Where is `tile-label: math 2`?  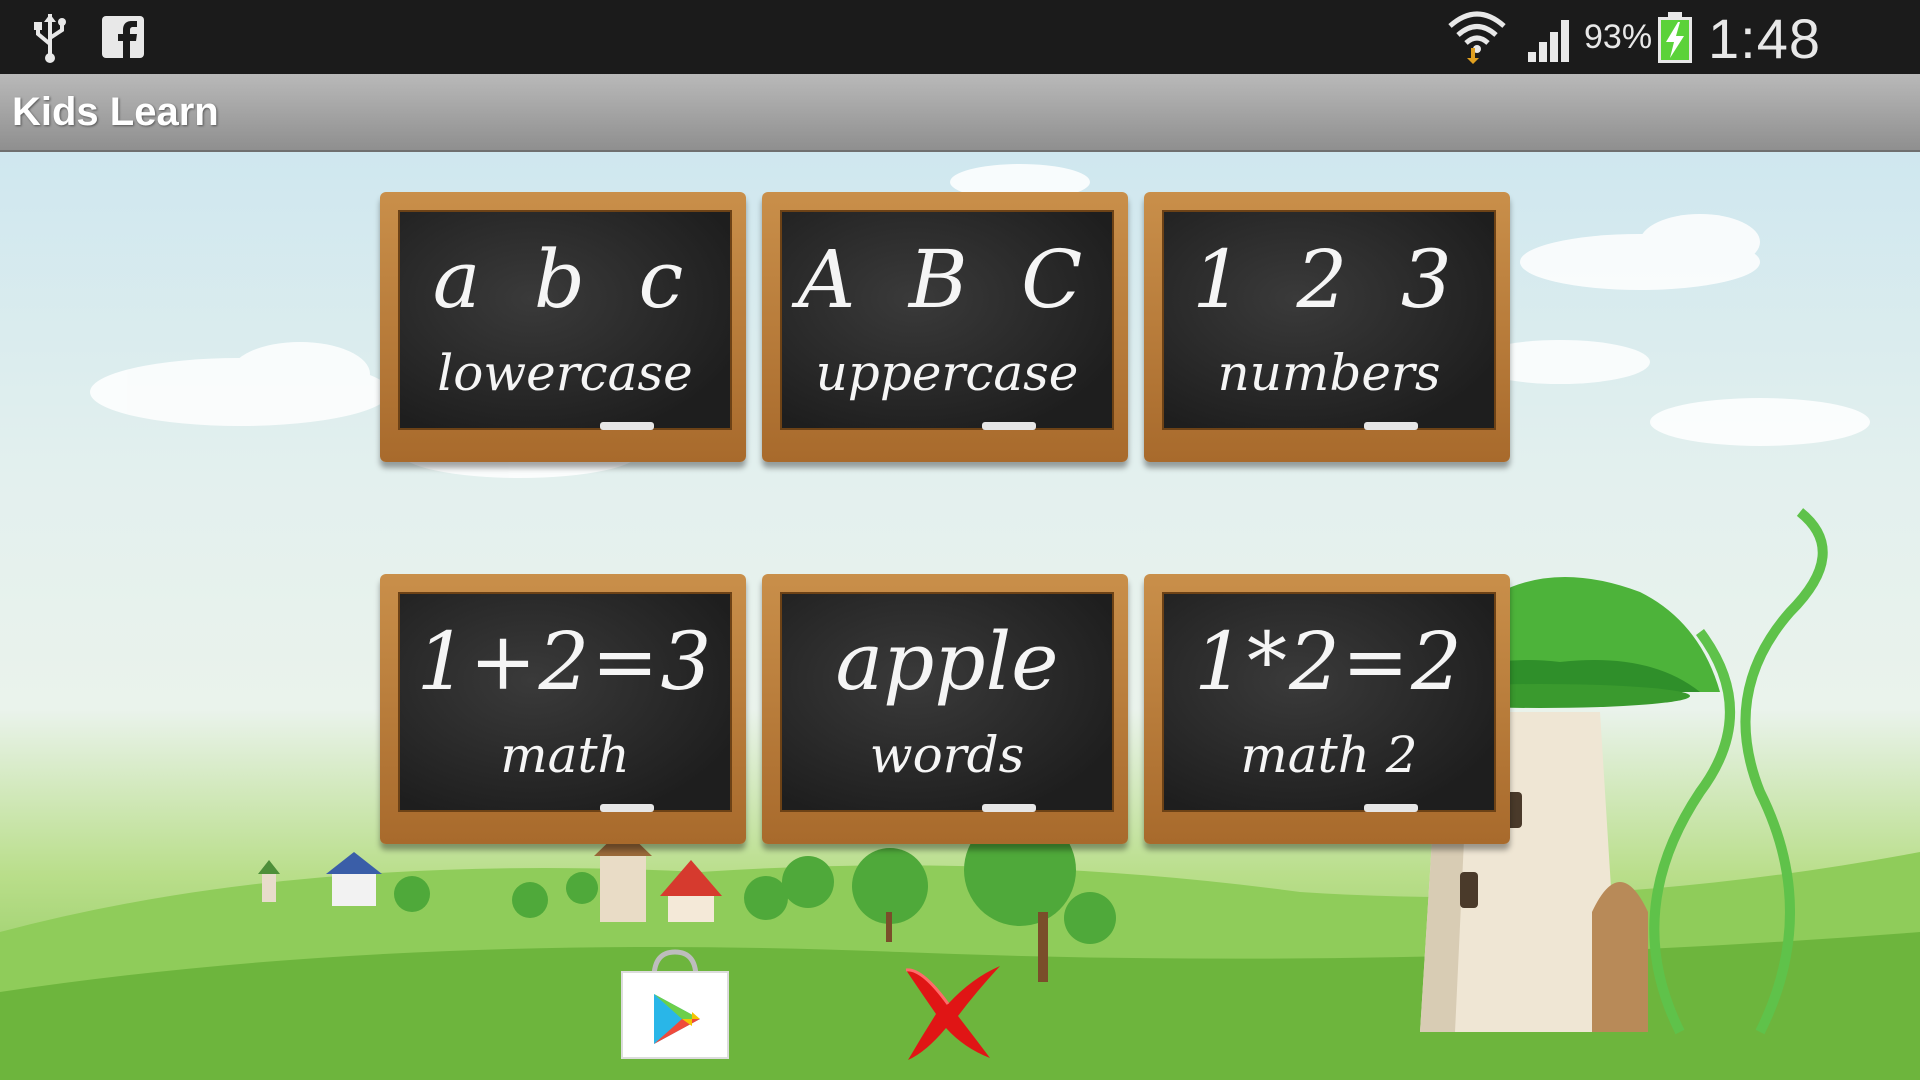
tile-label: math 2 is located at coordinates (1329, 755).